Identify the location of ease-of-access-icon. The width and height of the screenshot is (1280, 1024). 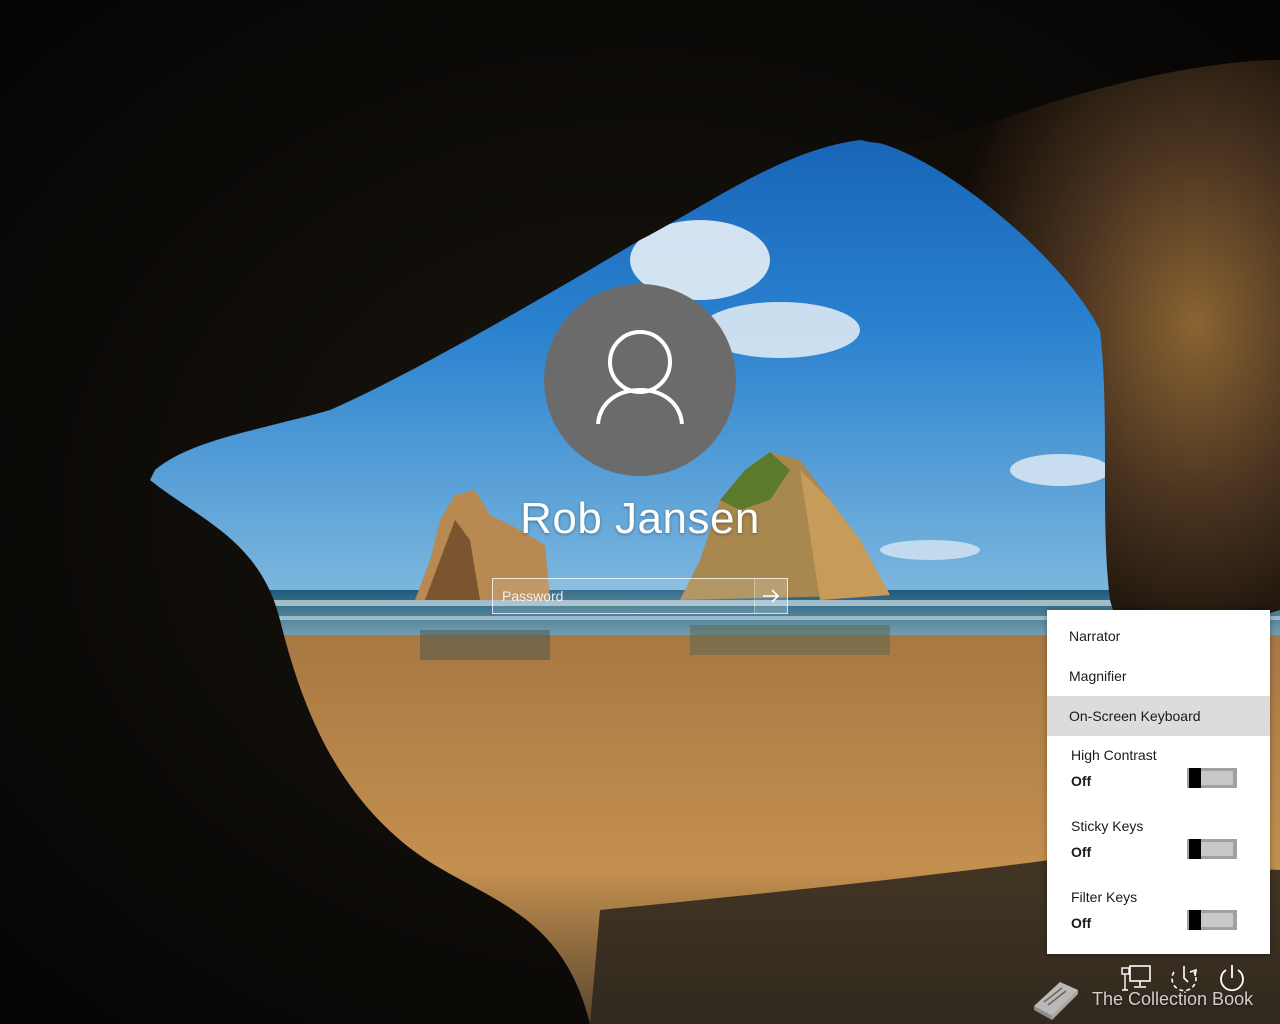
(1184, 979).